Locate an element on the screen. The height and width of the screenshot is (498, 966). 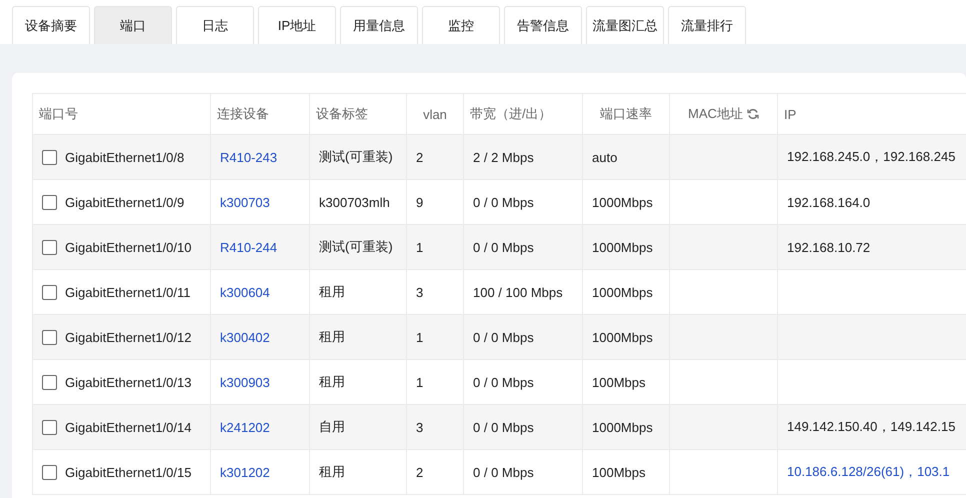
port-name: GigabitEthernet1/0/14 is located at coordinates (128, 427).